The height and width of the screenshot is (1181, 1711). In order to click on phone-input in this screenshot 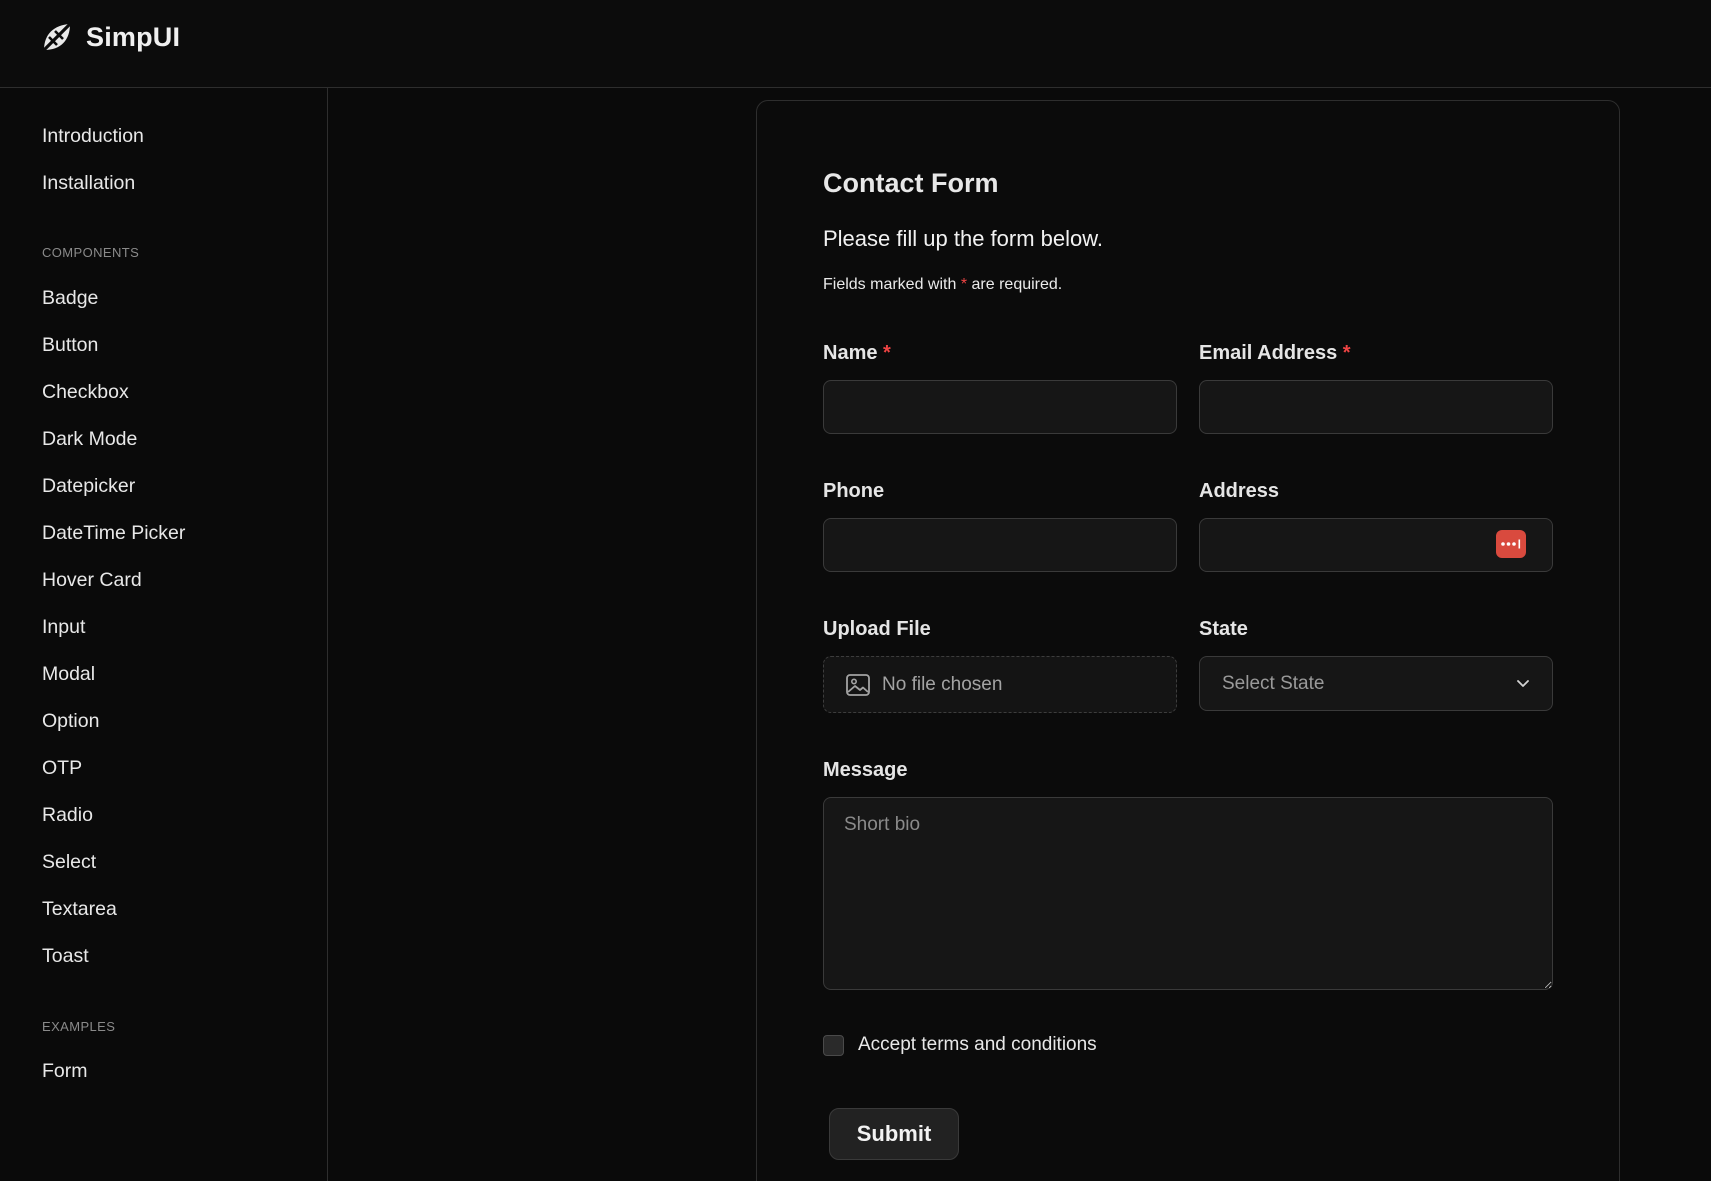, I will do `click(1000, 545)`.